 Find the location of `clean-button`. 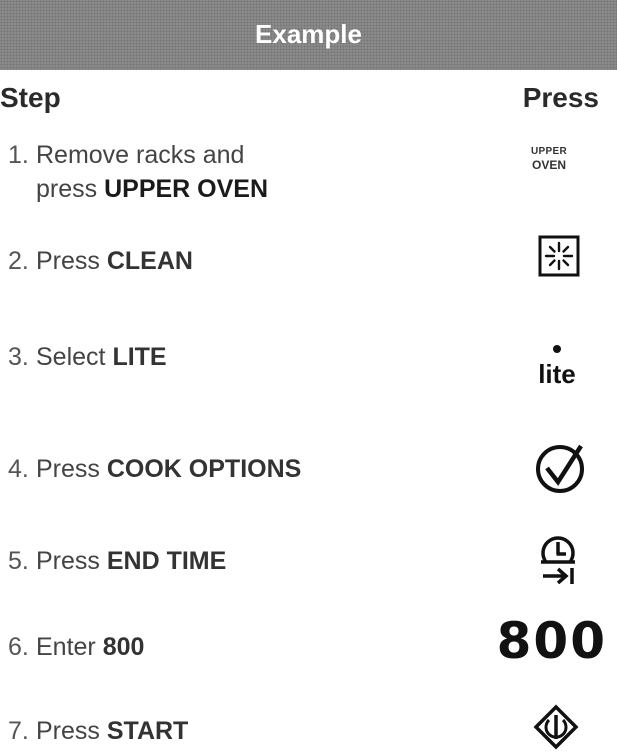

clean-button is located at coordinates (559, 256).